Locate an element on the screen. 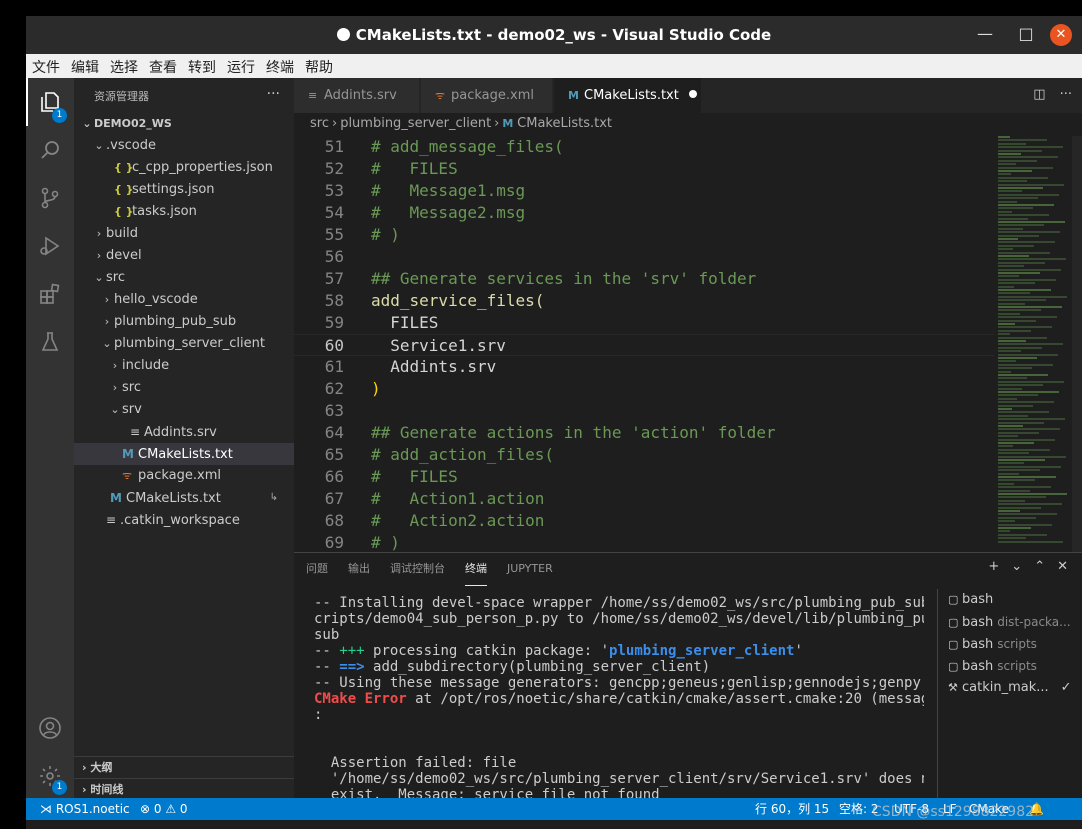 Image resolution: width=1082 pixels, height=829 pixels. more-actions-icon: ··· is located at coordinates (1066, 94).